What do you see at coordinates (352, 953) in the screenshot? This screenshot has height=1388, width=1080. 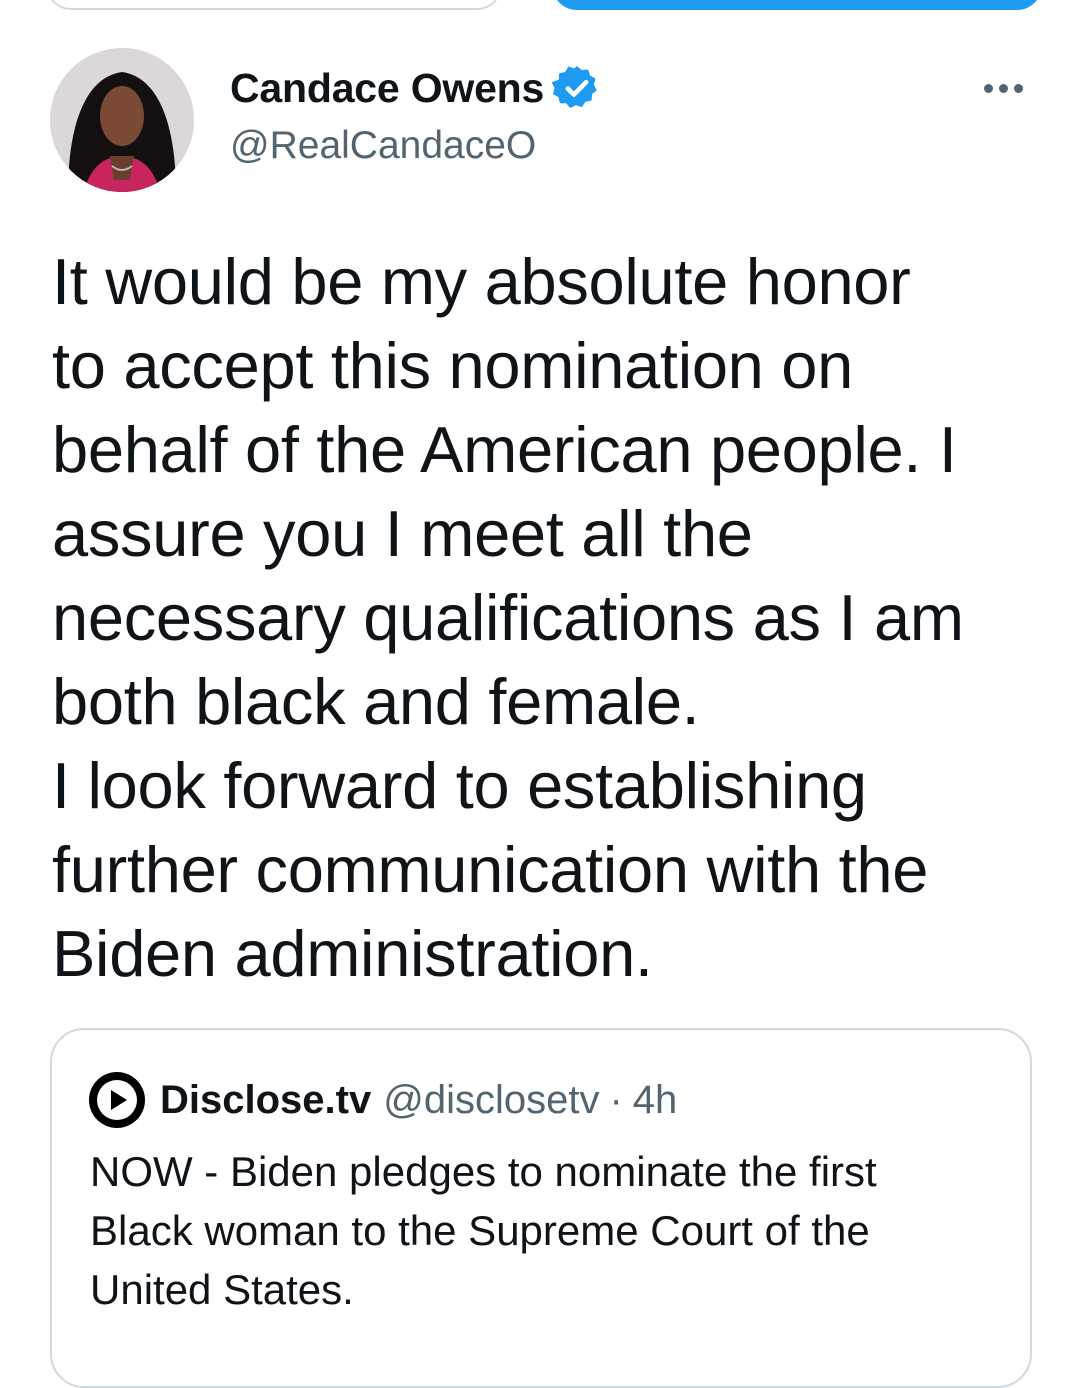 I see `tweet-text-line: Biden administration.` at bounding box center [352, 953].